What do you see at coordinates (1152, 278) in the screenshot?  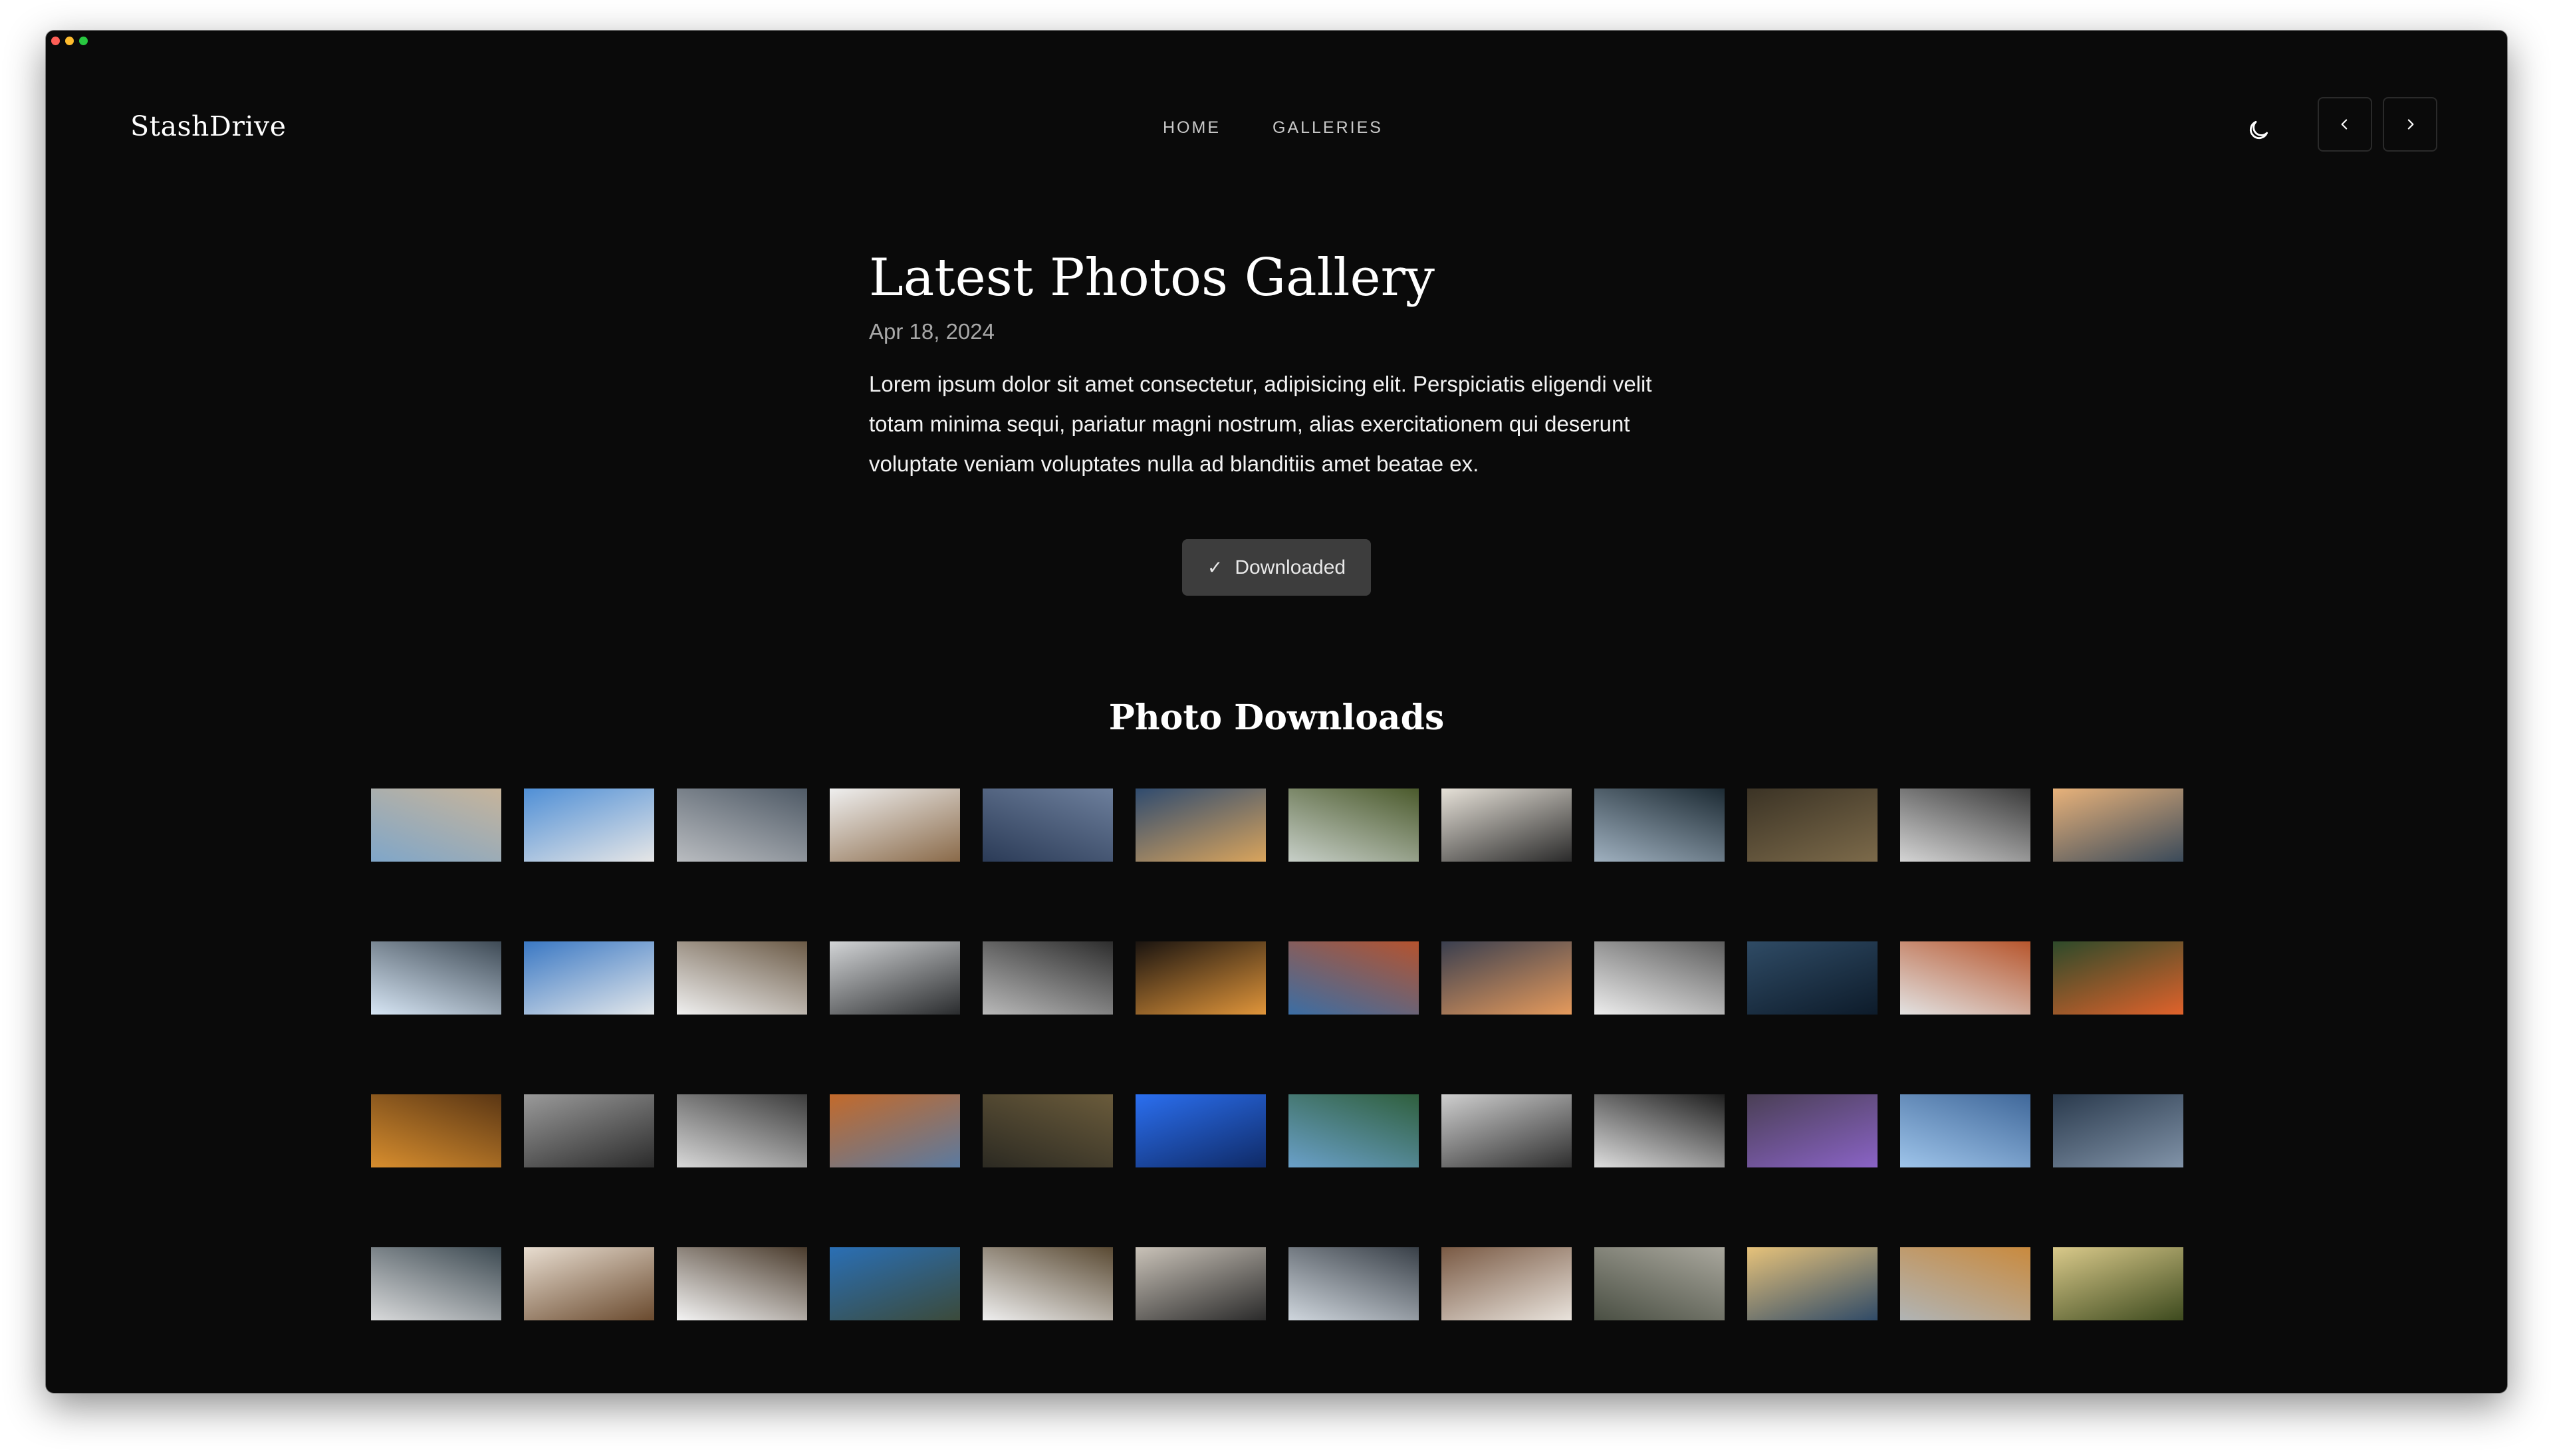 I see `page-title: Latest Photos Gallery` at bounding box center [1152, 278].